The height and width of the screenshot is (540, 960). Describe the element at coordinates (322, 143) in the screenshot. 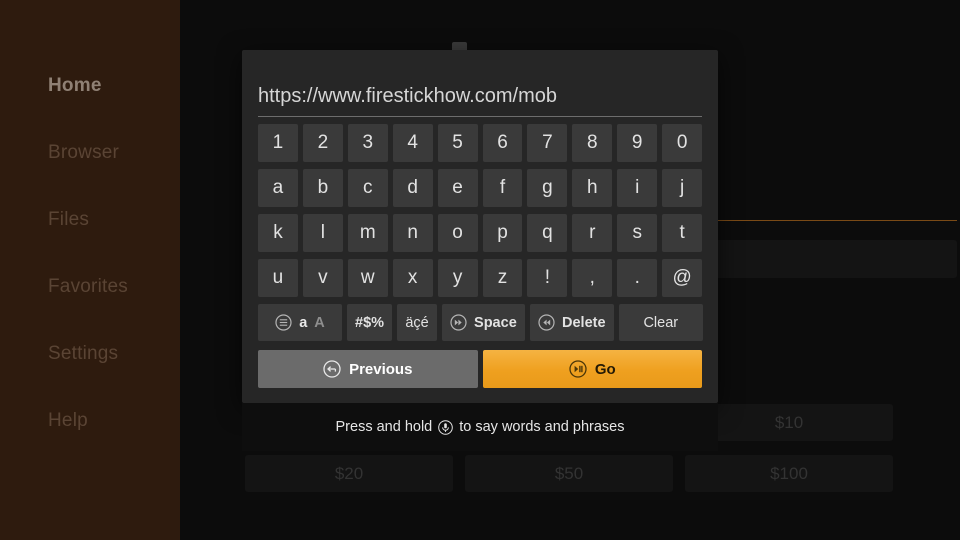

I see `key-2: 2` at that location.